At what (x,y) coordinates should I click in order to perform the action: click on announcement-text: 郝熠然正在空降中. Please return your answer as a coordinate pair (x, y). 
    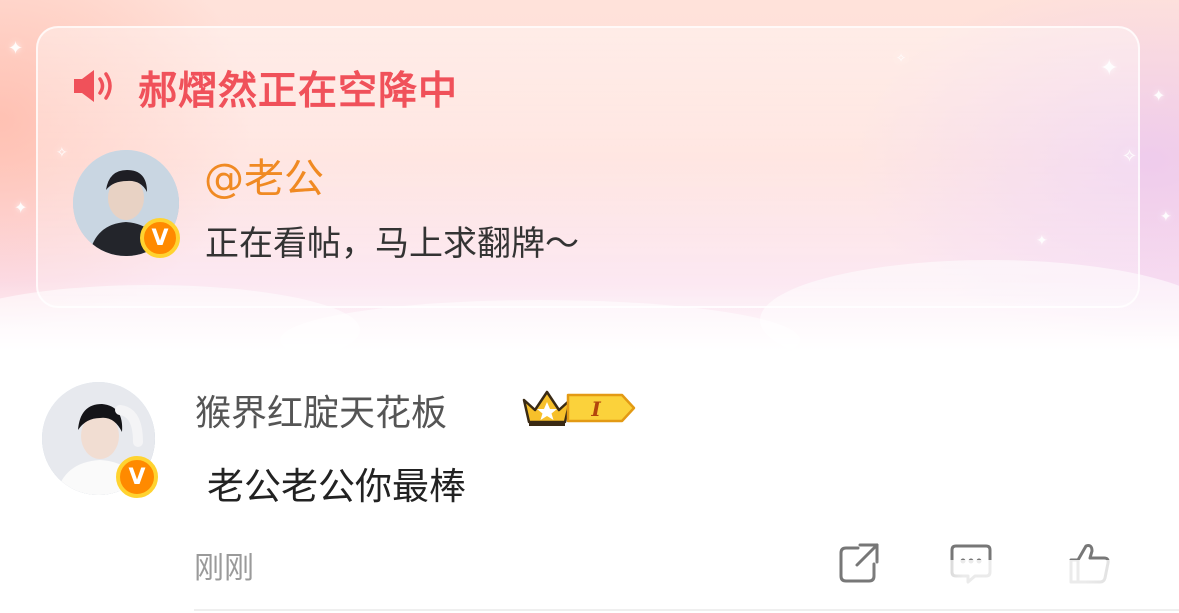
    Looking at the image, I should click on (298, 91).